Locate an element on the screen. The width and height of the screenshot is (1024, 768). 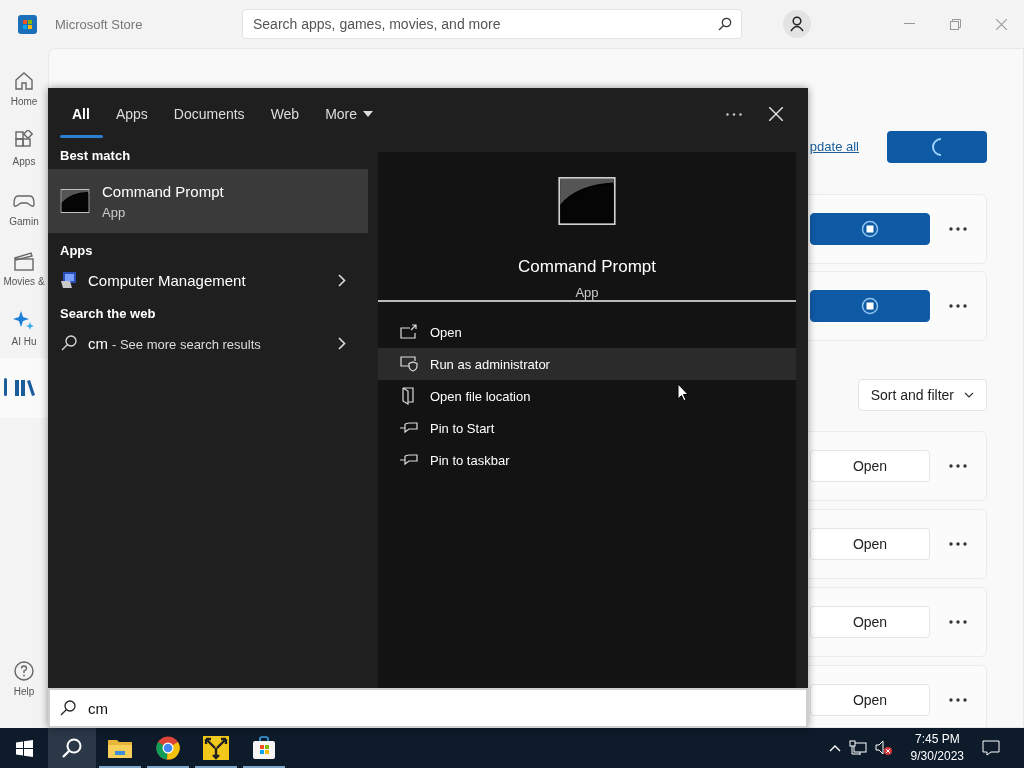
loading-button is located at coordinates (937, 146).